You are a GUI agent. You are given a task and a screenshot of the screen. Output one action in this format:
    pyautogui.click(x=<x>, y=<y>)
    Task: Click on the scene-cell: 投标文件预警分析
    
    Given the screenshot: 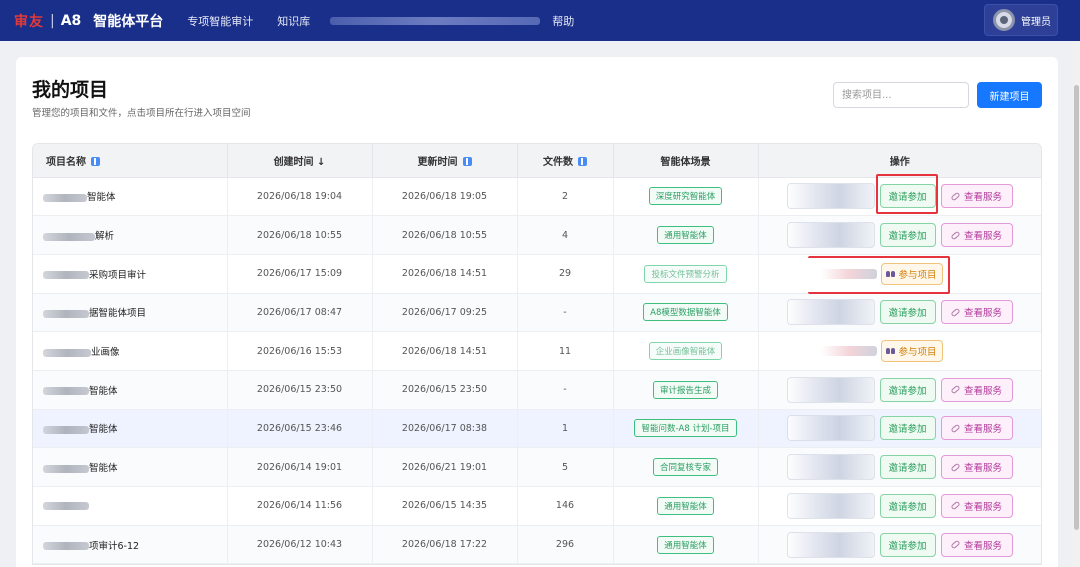 What is the action you would take?
    pyautogui.click(x=686, y=274)
    